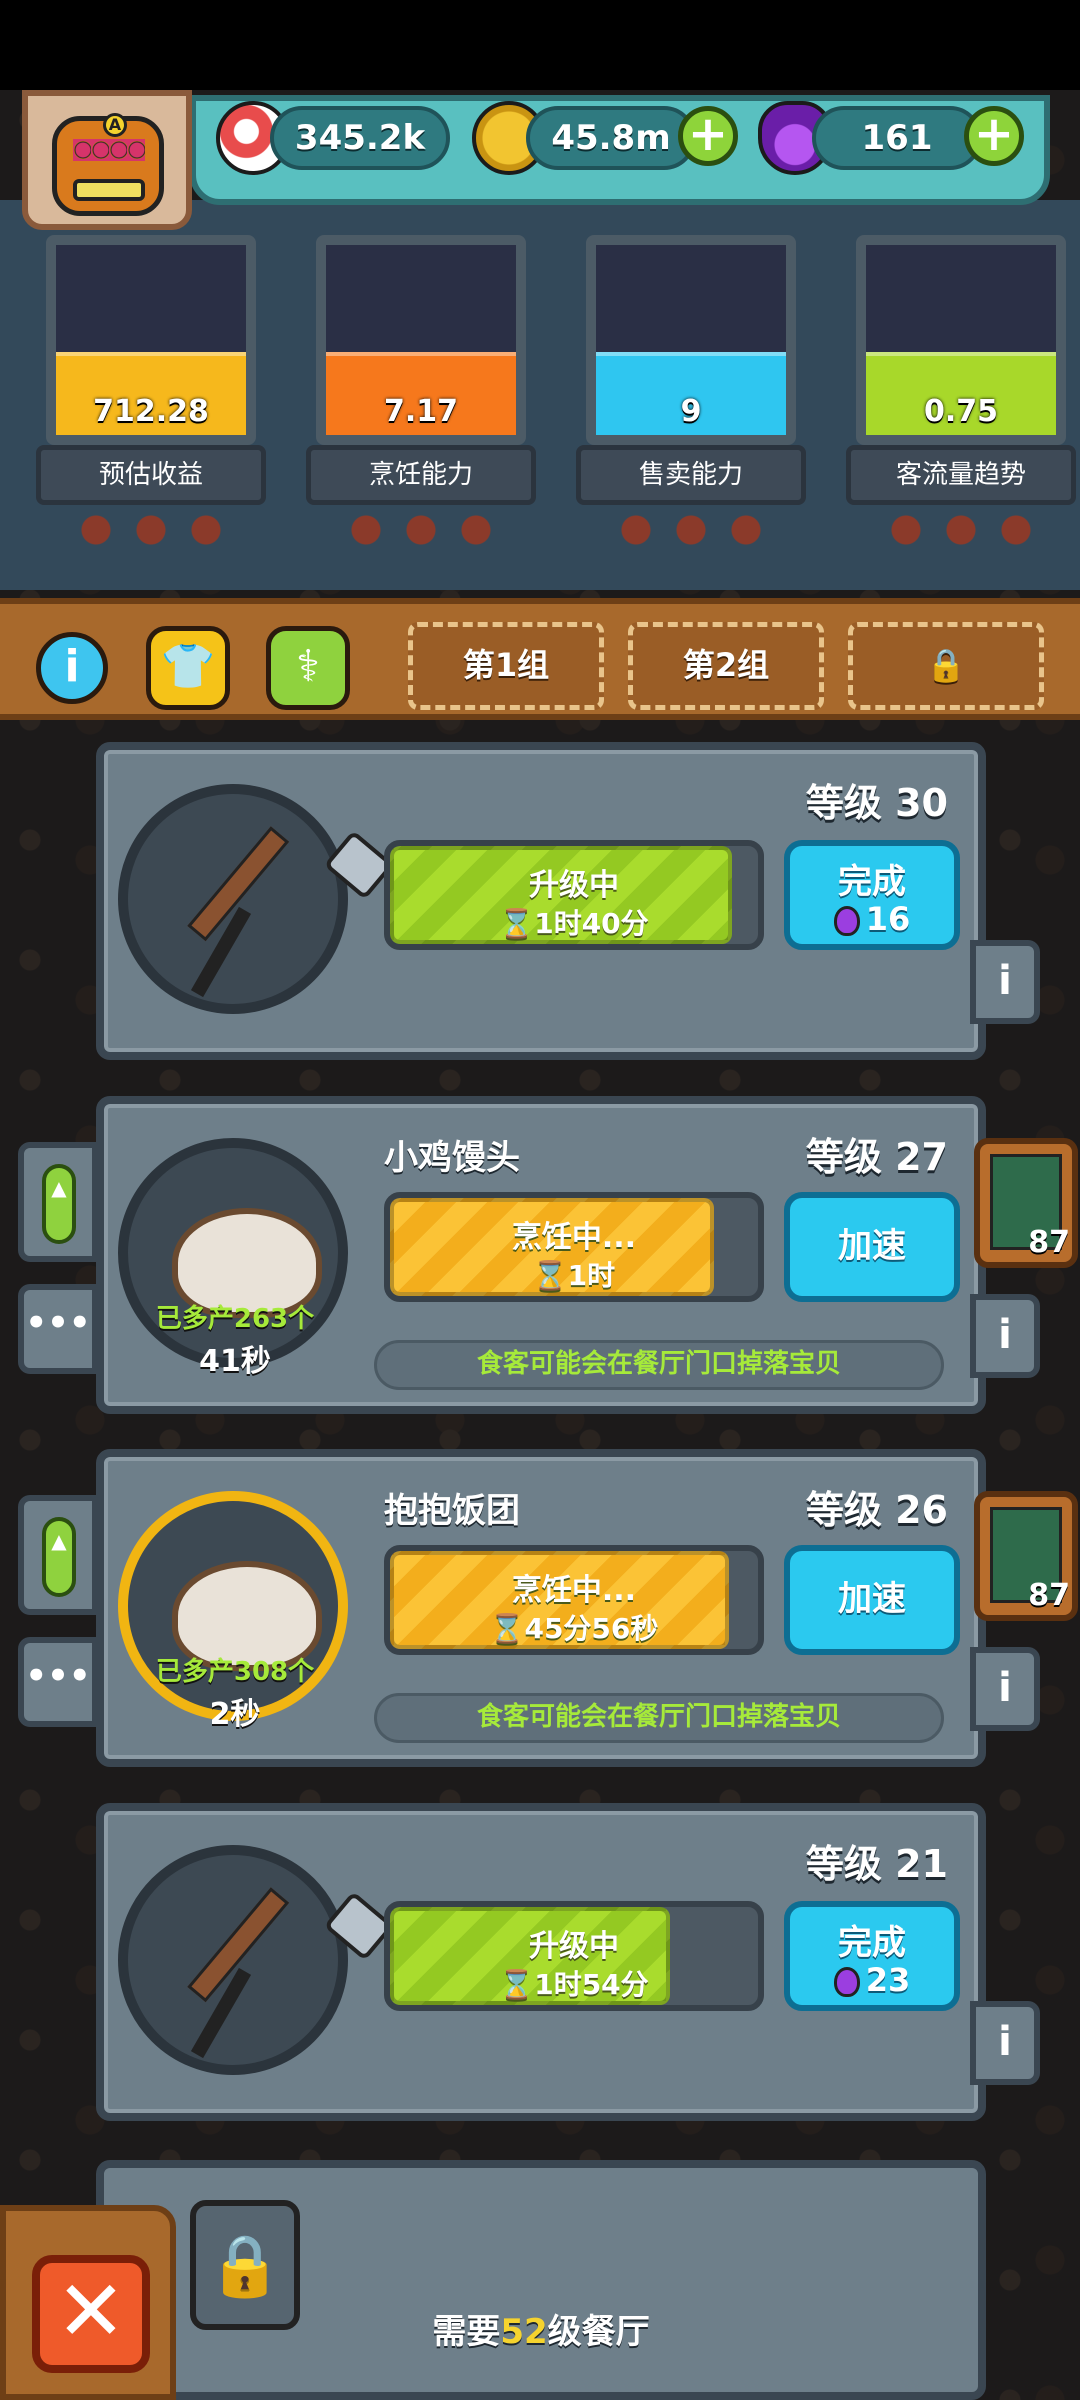  Describe the element at coordinates (421, 411) in the screenshot. I see `stat-value: 7.17` at that location.